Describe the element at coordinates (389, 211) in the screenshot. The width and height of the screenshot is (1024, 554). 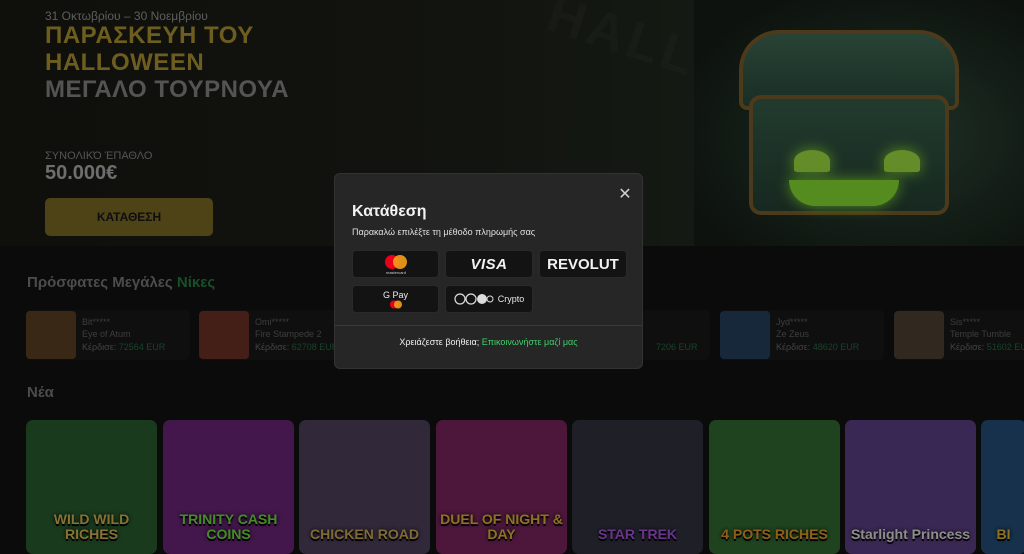
I see `modal-title: Κατάθεση` at that location.